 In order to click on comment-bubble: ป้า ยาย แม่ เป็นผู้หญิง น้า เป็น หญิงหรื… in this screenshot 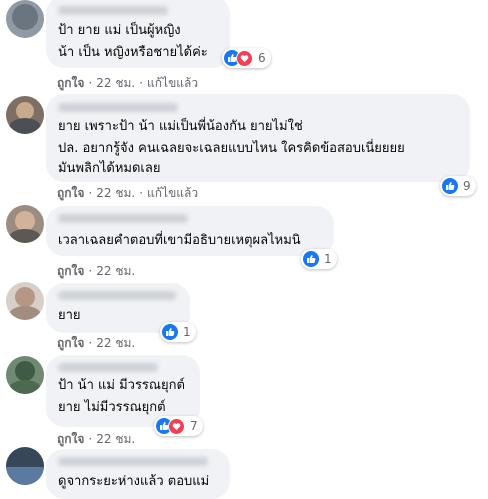, I will do `click(138, 34)`.